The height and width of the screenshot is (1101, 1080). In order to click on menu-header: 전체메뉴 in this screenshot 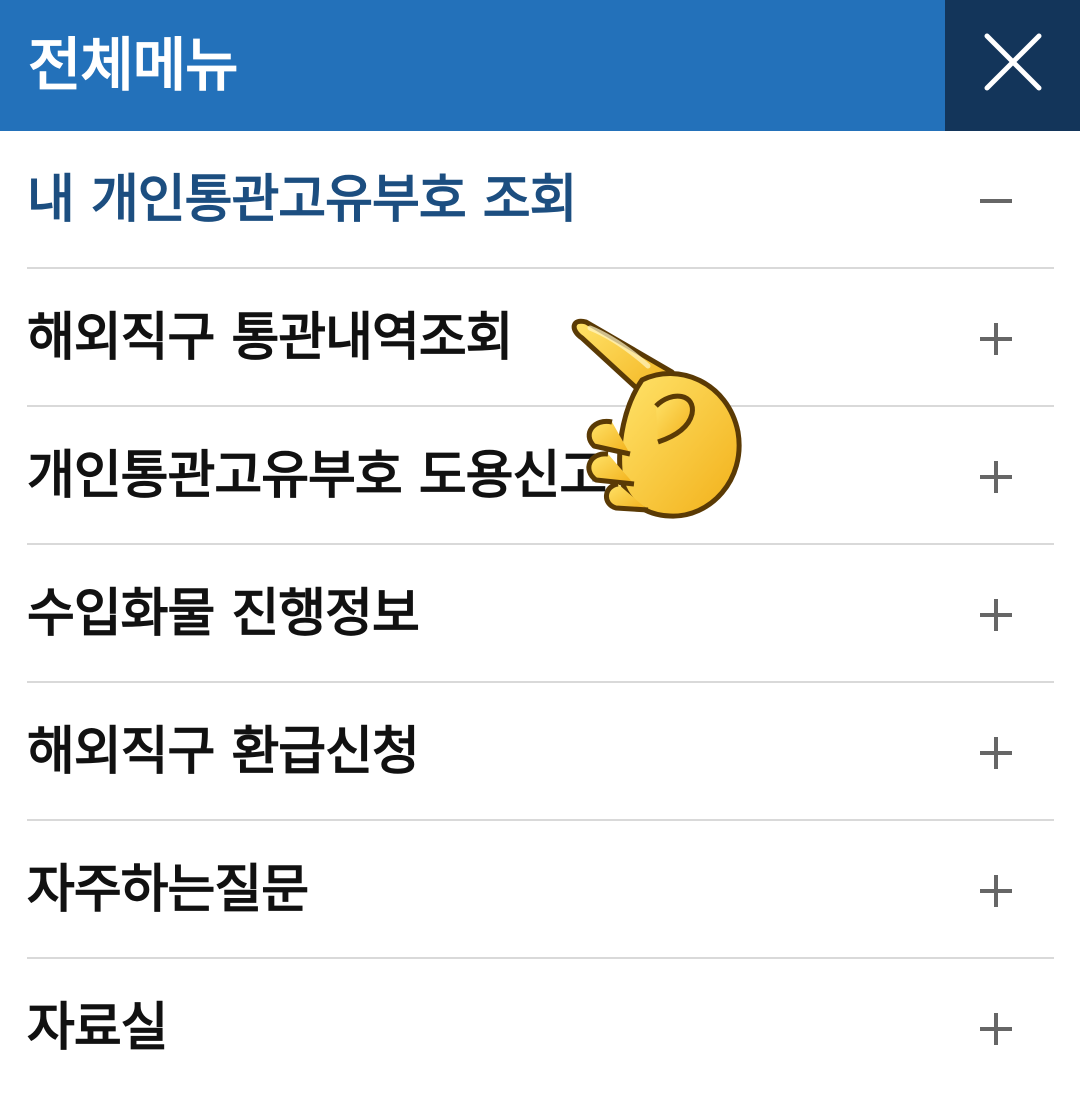, I will do `click(540, 65)`.